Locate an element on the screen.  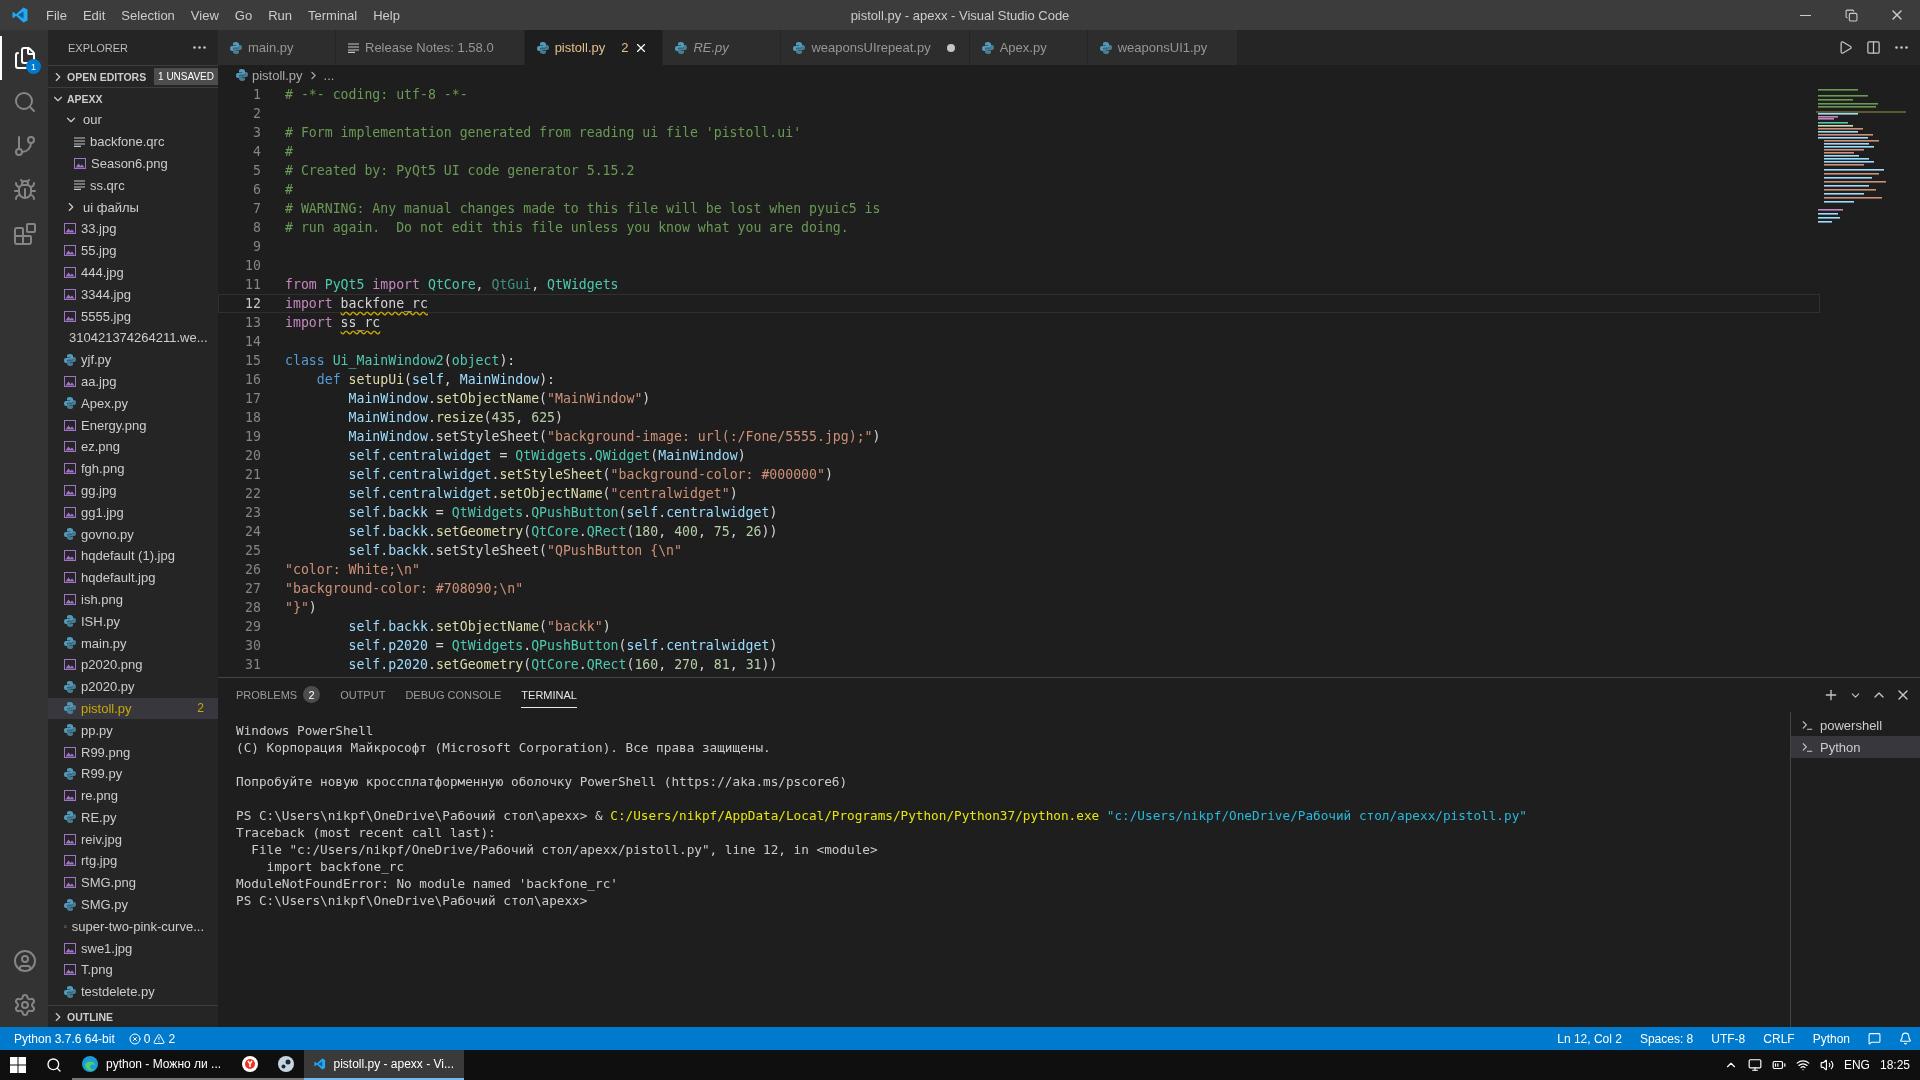
problems-status: 0 2 is located at coordinates (152, 1038).